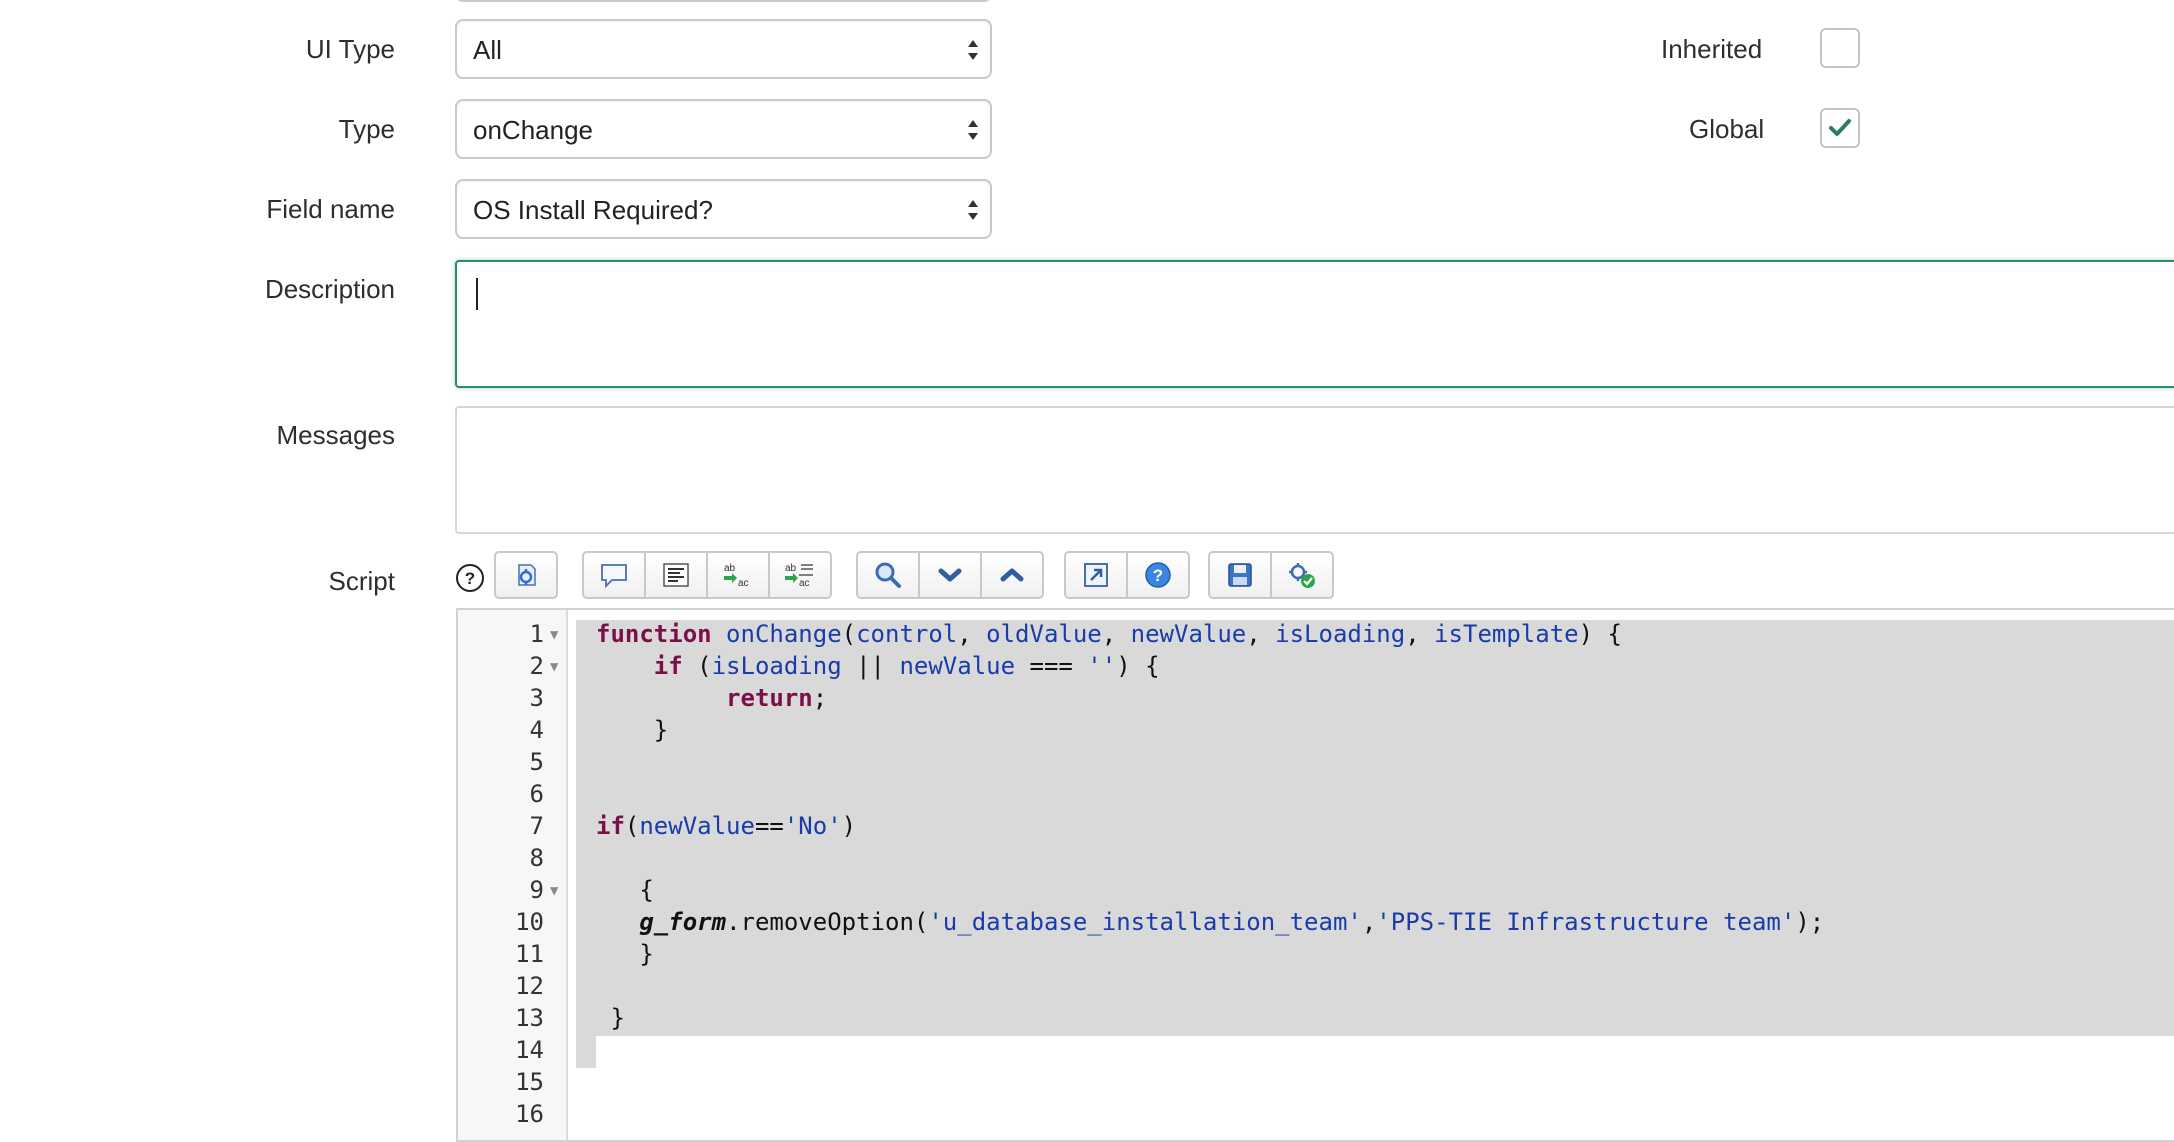 The height and width of the screenshot is (1142, 2174). I want to click on line-number: 16, so click(529, 1114).